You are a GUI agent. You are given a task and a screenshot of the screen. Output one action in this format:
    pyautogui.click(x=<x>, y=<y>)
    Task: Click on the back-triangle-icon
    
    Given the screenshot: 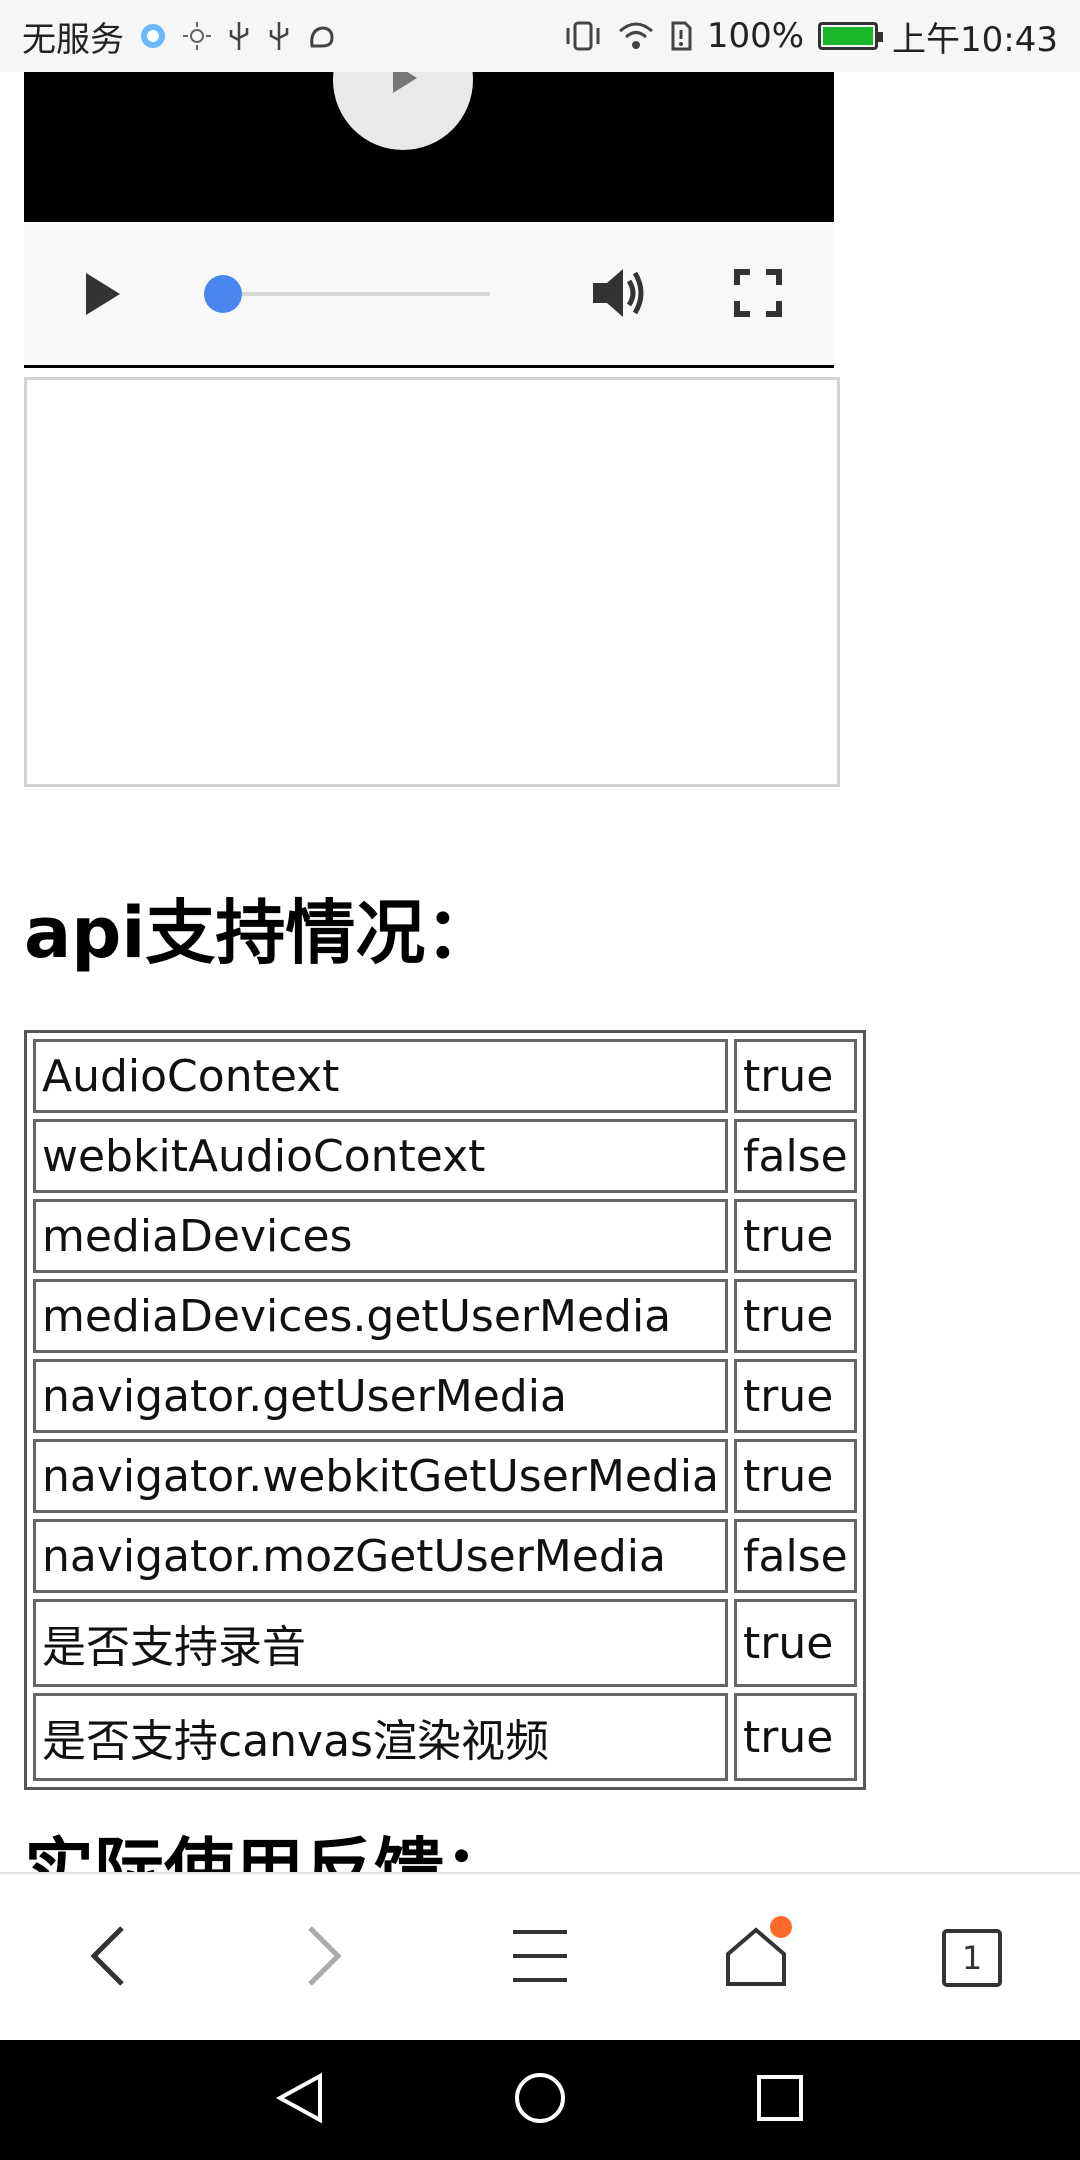 What is the action you would take?
    pyautogui.click(x=300, y=2100)
    